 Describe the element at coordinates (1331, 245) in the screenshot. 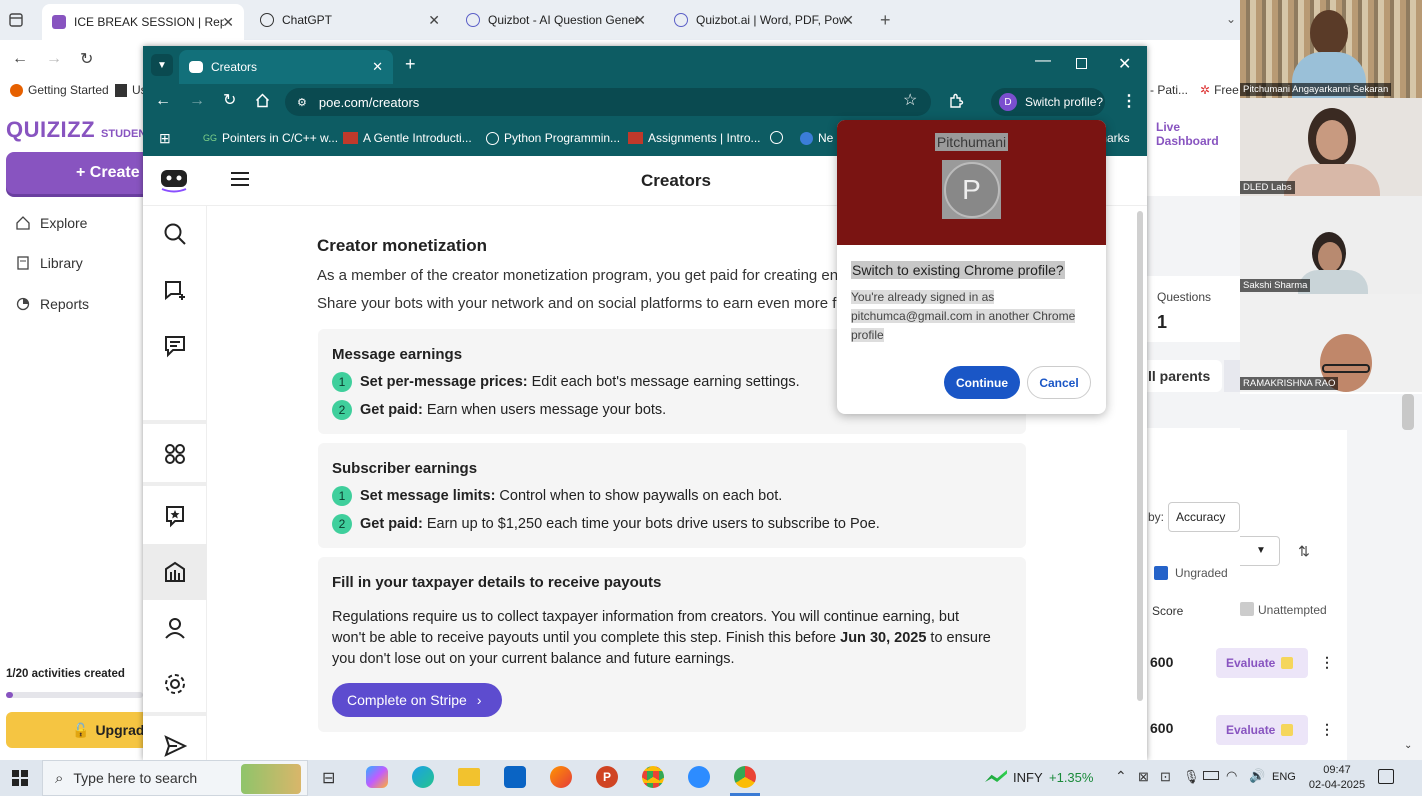

I see `video-tile: Sakshi Sharma` at that location.